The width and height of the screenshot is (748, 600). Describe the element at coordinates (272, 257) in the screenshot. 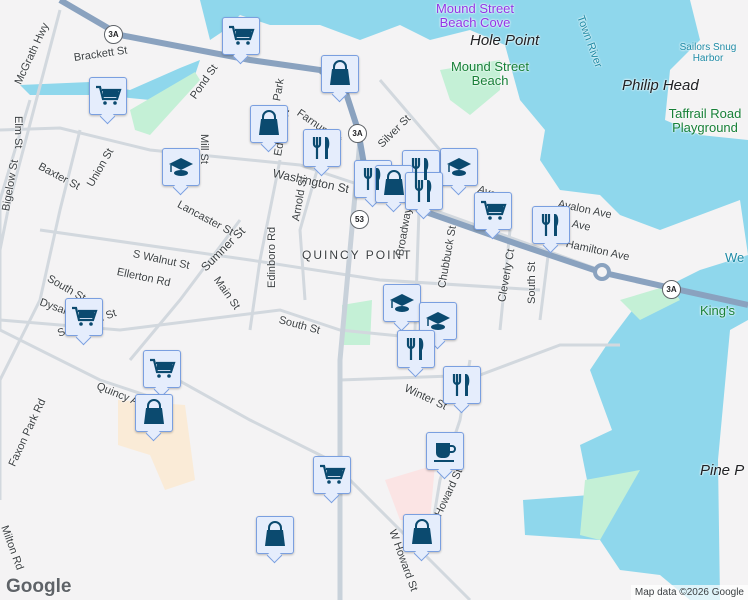

I see `street-label: Edinboro Rd` at that location.